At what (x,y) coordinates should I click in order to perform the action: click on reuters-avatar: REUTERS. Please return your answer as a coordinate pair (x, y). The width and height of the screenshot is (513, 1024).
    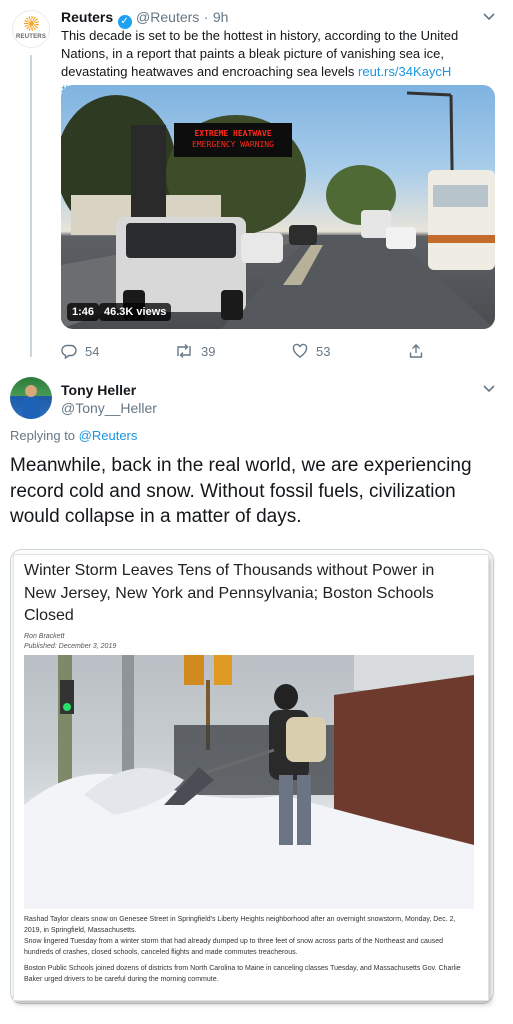
    Looking at the image, I should click on (31, 29).